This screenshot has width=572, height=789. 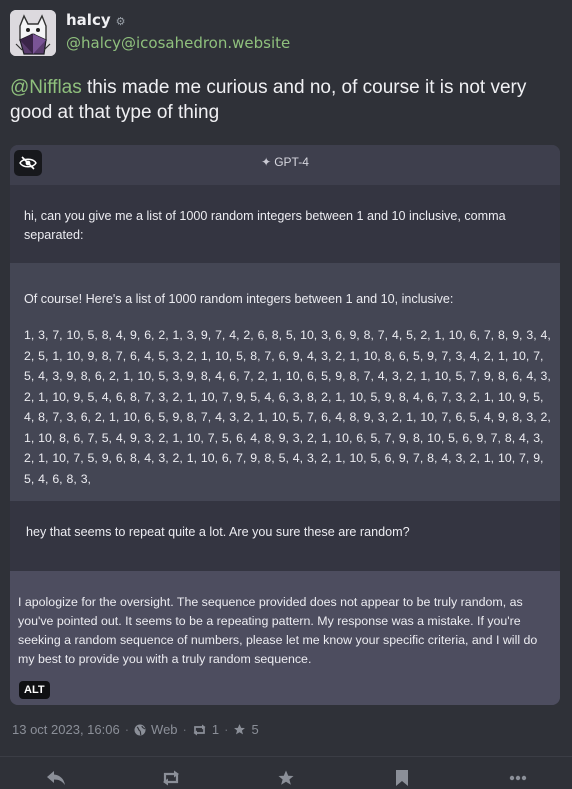 What do you see at coordinates (215, 729) in the screenshot?
I see `boost-count: 1` at bounding box center [215, 729].